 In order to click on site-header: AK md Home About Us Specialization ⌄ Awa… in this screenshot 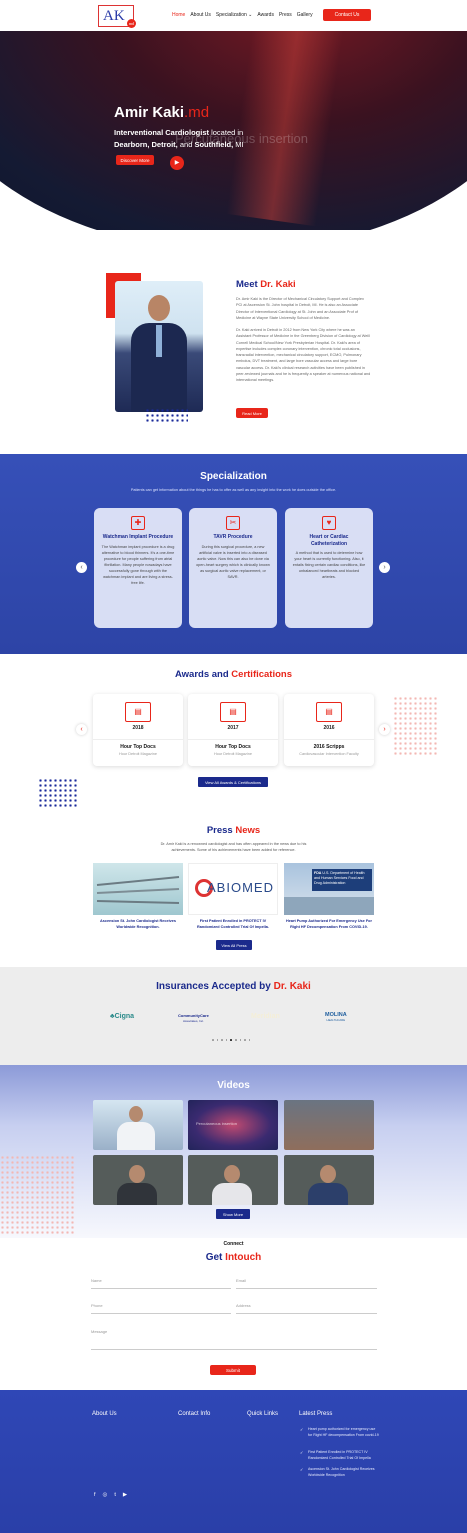, I will do `click(233, 15)`.